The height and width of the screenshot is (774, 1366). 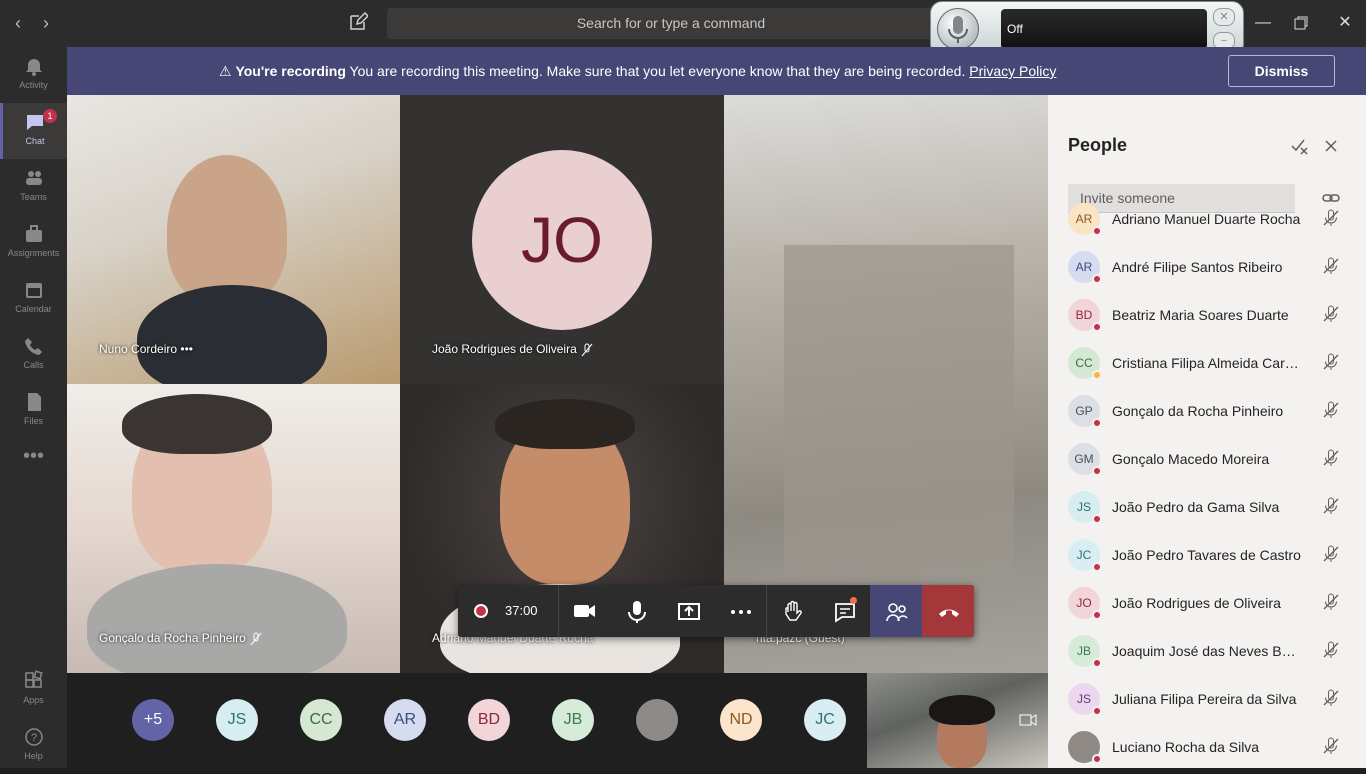 I want to click on participant-name: Cristiana Filipa Almeida Carvalho, so click(x=1207, y=363).